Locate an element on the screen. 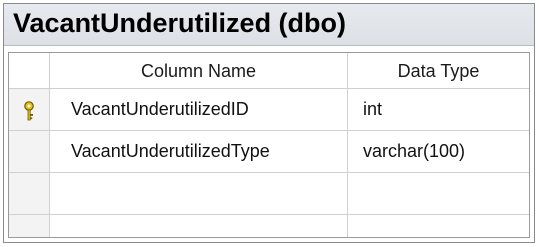 This screenshot has width=539, height=247. column-name-cell: VacantUnderutilizedType is located at coordinates (170, 151).